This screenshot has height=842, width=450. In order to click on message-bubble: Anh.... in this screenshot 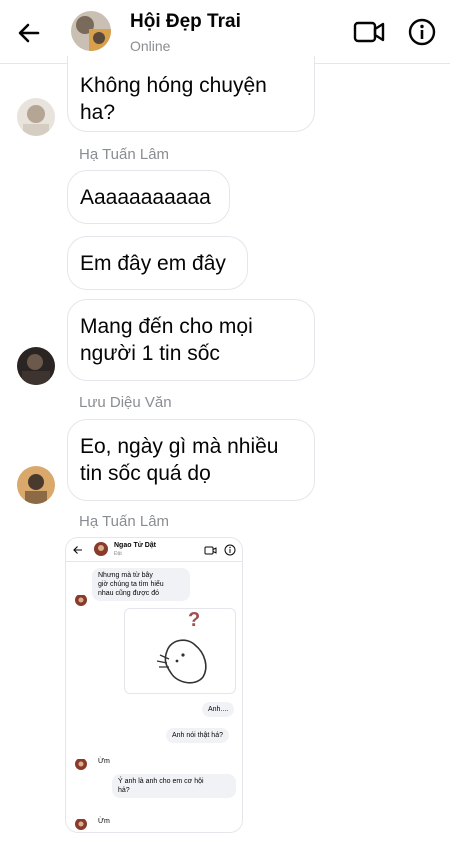, I will do `click(218, 709)`.